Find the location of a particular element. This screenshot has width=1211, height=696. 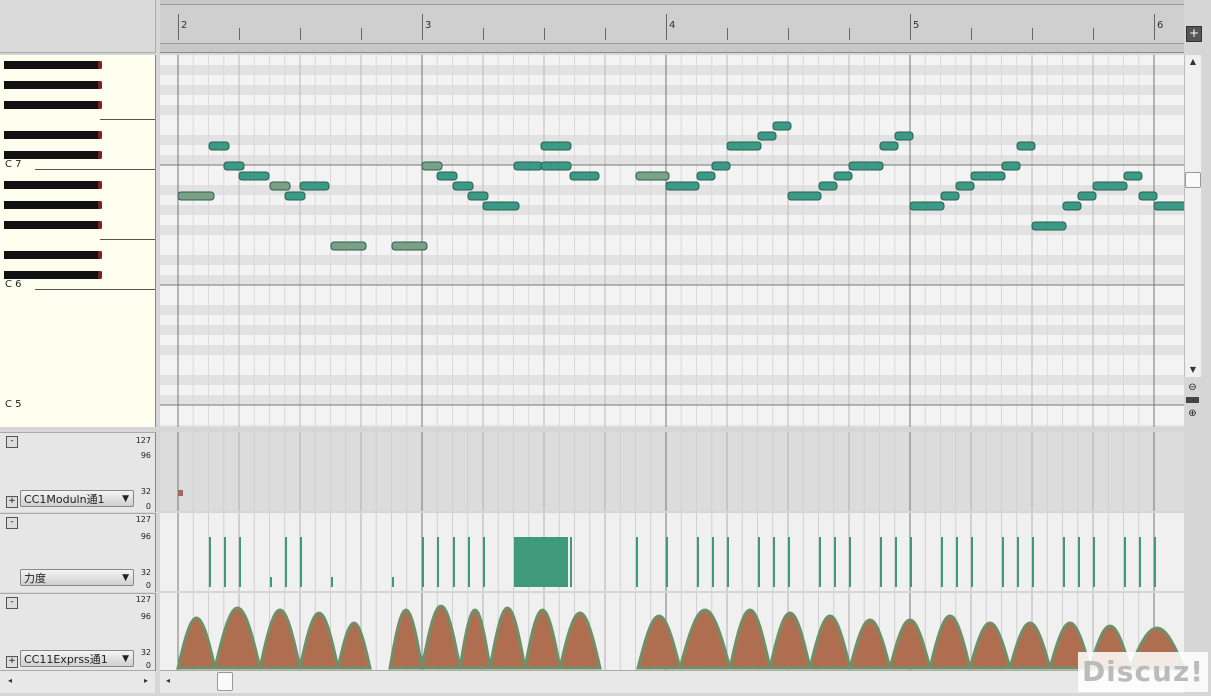

scroll-left-icon: ◂ is located at coordinates (10, 680).